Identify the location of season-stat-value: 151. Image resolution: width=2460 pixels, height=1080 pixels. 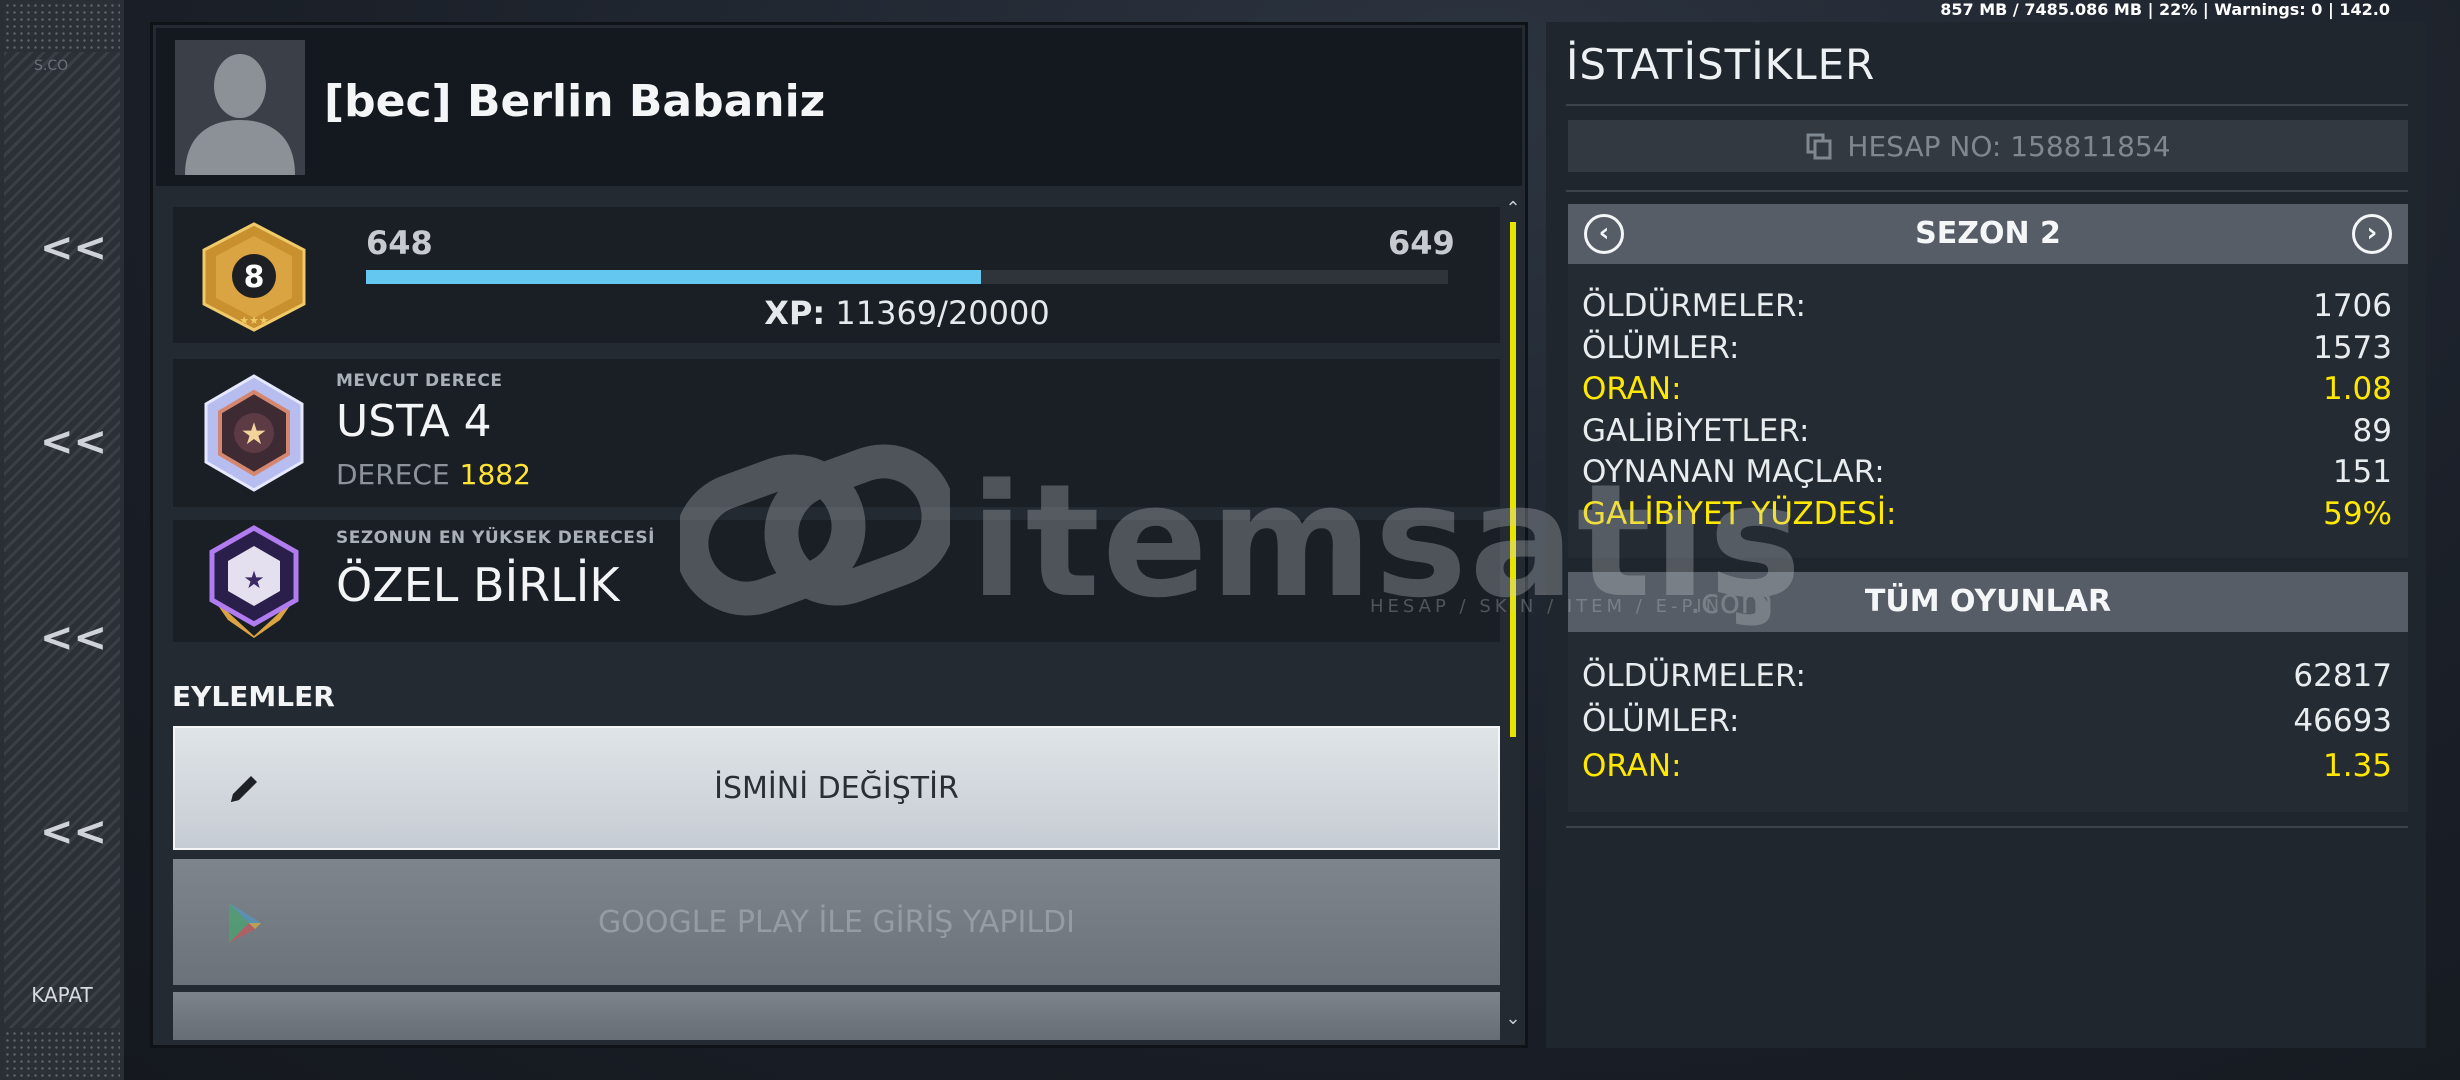
(2362, 472).